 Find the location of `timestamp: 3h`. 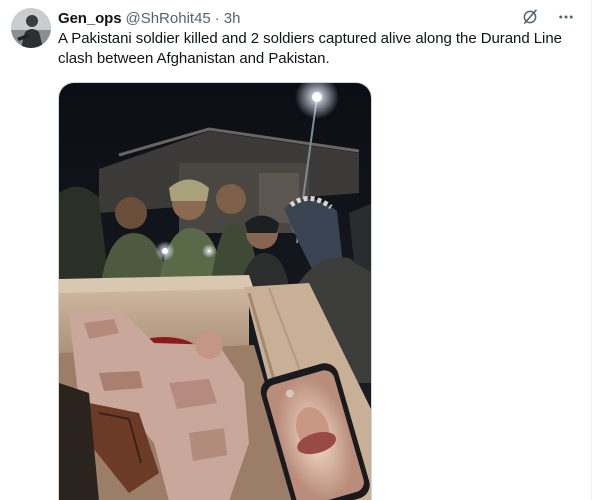

timestamp: 3h is located at coordinates (232, 18).